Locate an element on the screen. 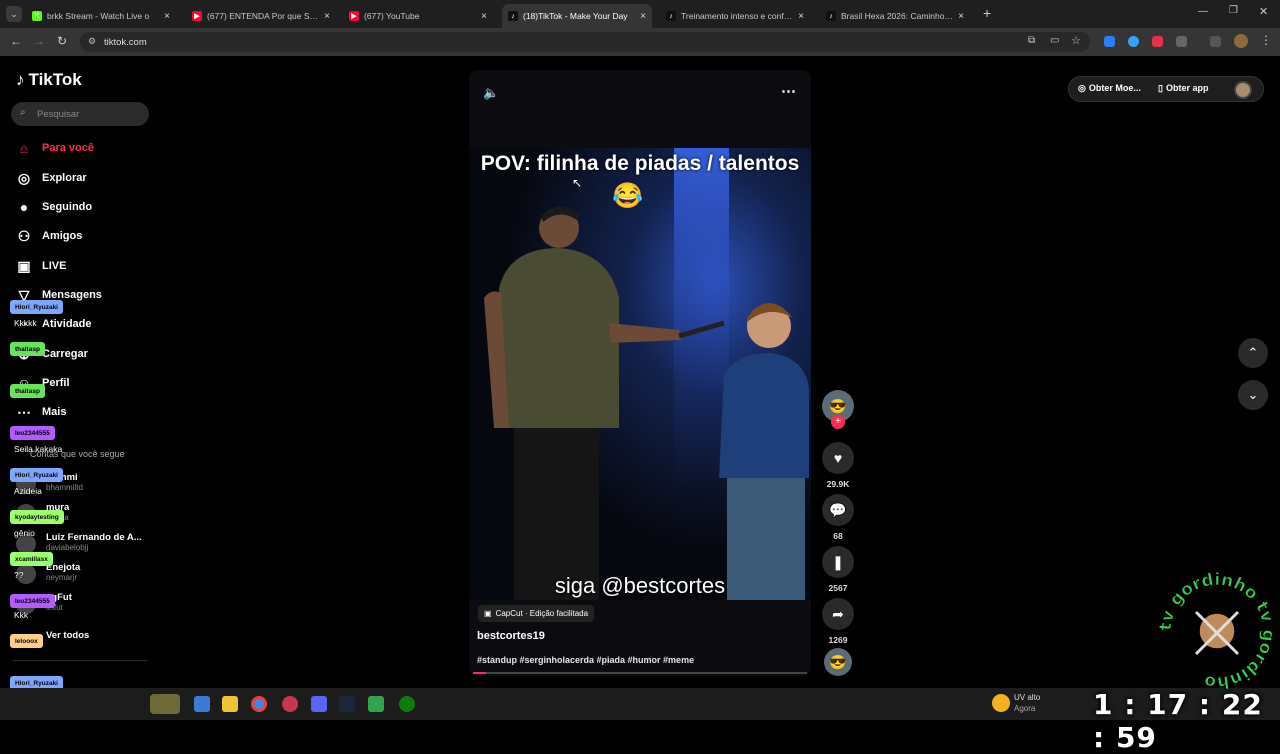 Image resolution: width=1280 pixels, height=754 pixels. chat-message: Seila kakaka is located at coordinates (38, 449).